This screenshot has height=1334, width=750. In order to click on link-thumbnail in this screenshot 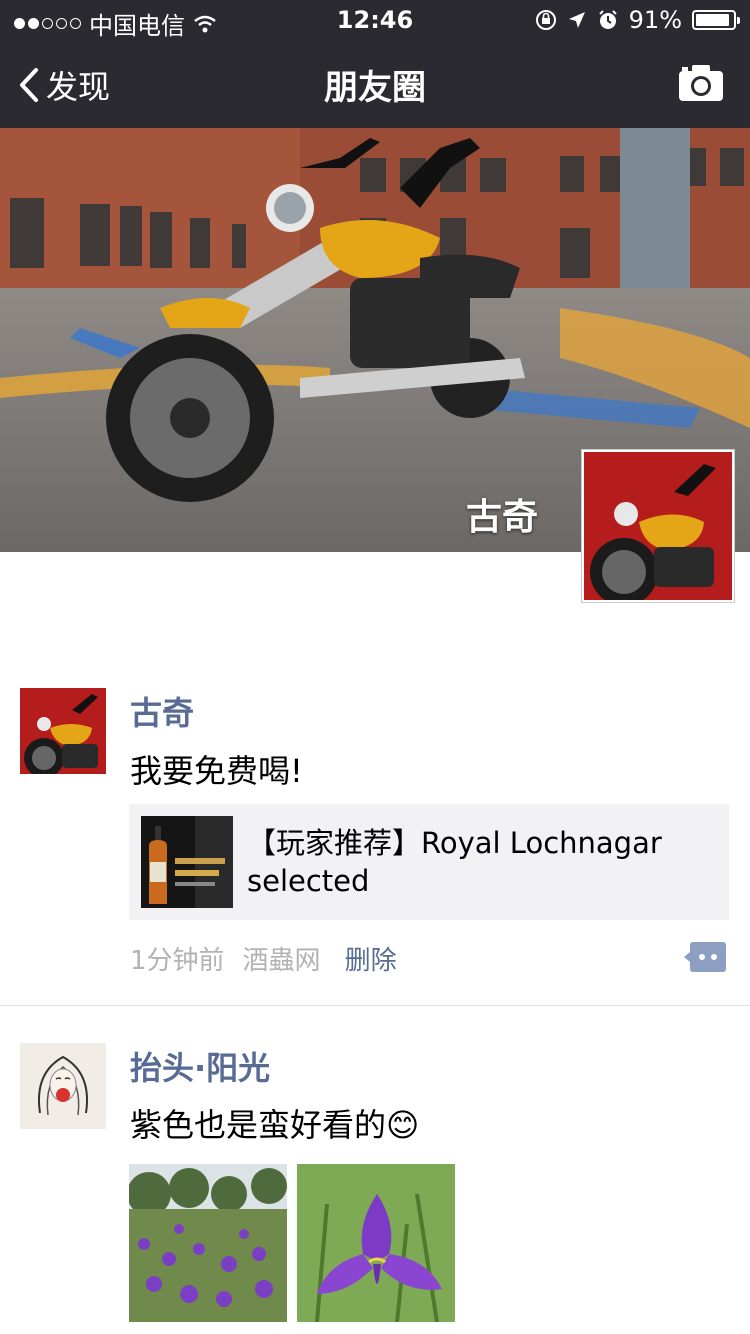, I will do `click(187, 862)`.